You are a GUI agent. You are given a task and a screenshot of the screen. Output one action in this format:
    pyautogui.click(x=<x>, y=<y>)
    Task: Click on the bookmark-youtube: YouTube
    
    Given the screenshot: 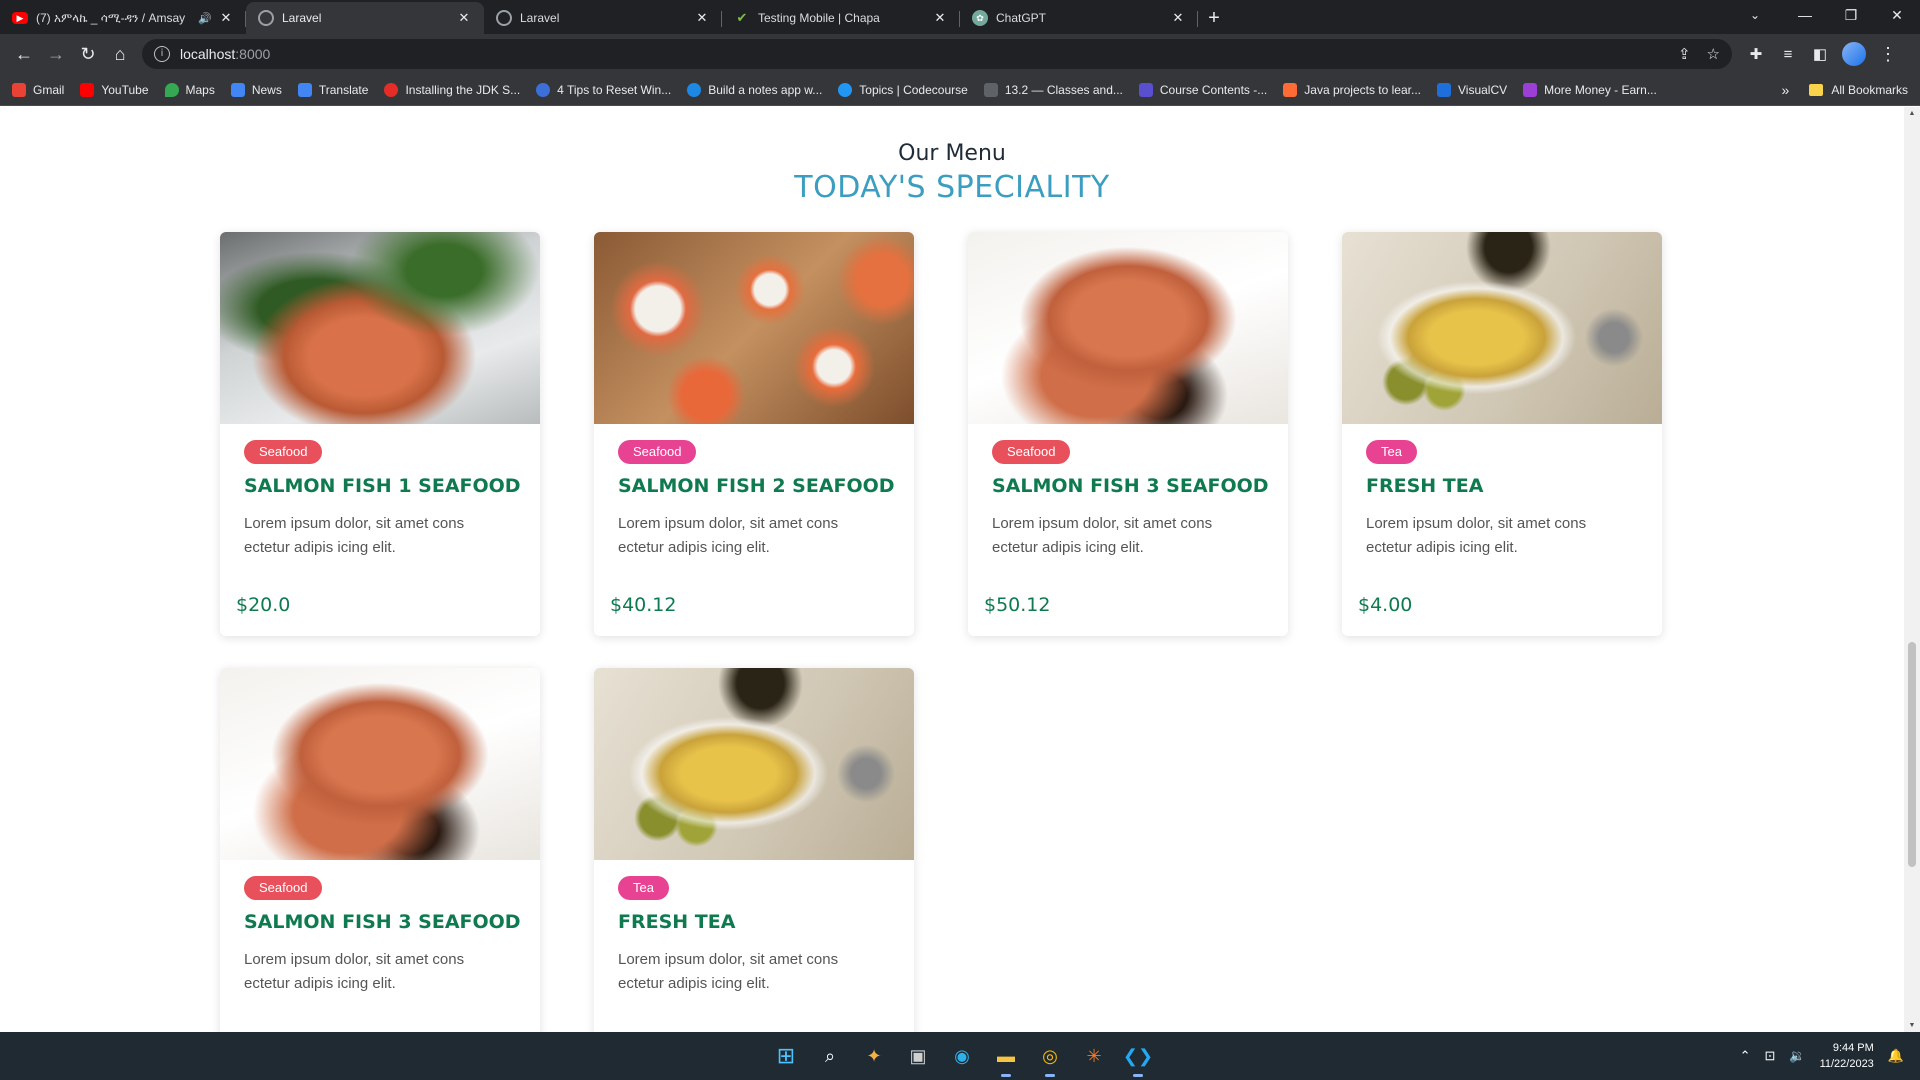 What is the action you would take?
    pyautogui.click(x=114, y=89)
    